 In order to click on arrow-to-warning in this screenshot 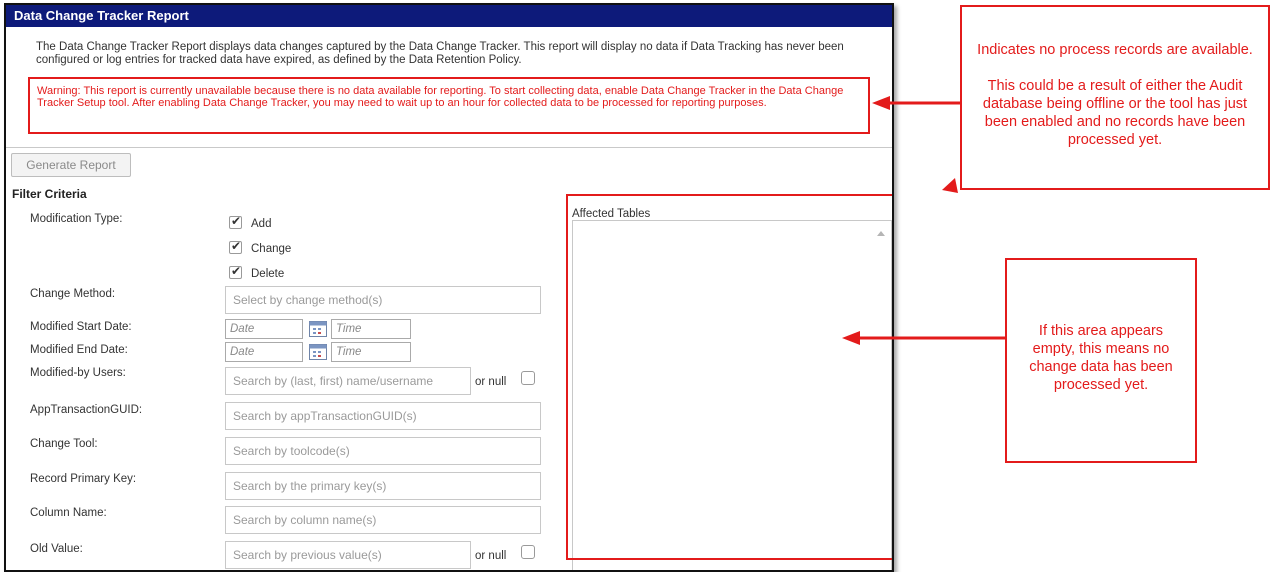, I will do `click(916, 103)`.